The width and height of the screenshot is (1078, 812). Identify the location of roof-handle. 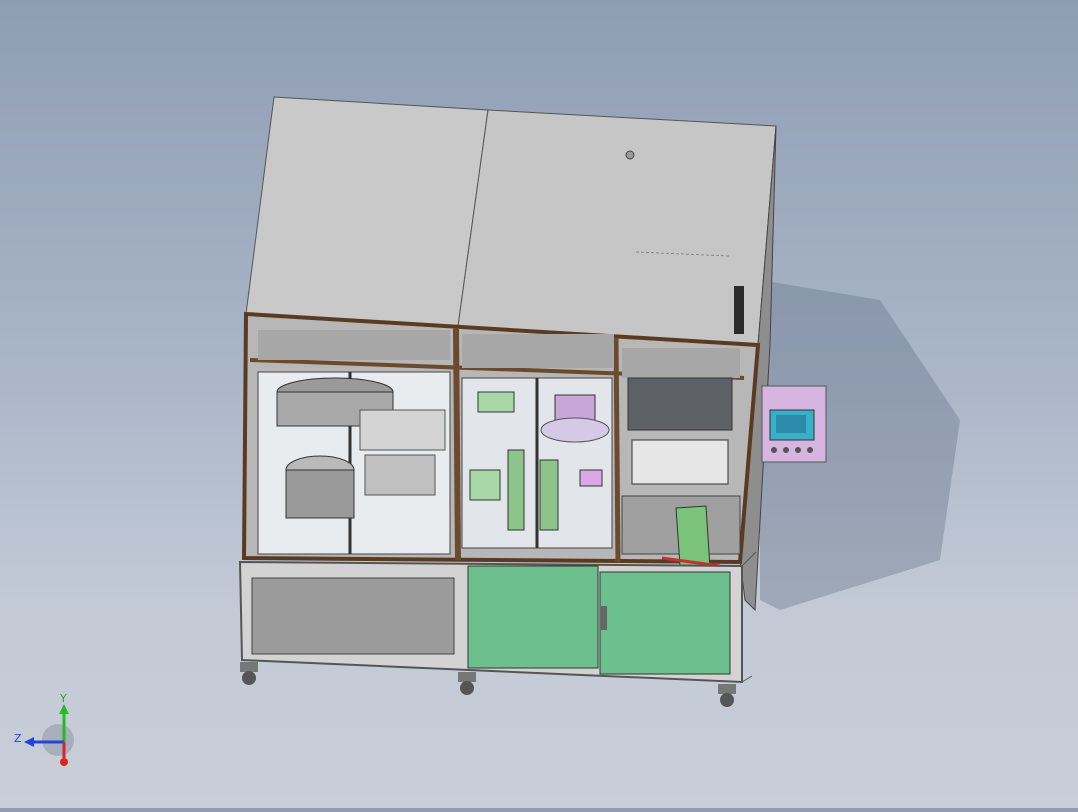
(630, 155).